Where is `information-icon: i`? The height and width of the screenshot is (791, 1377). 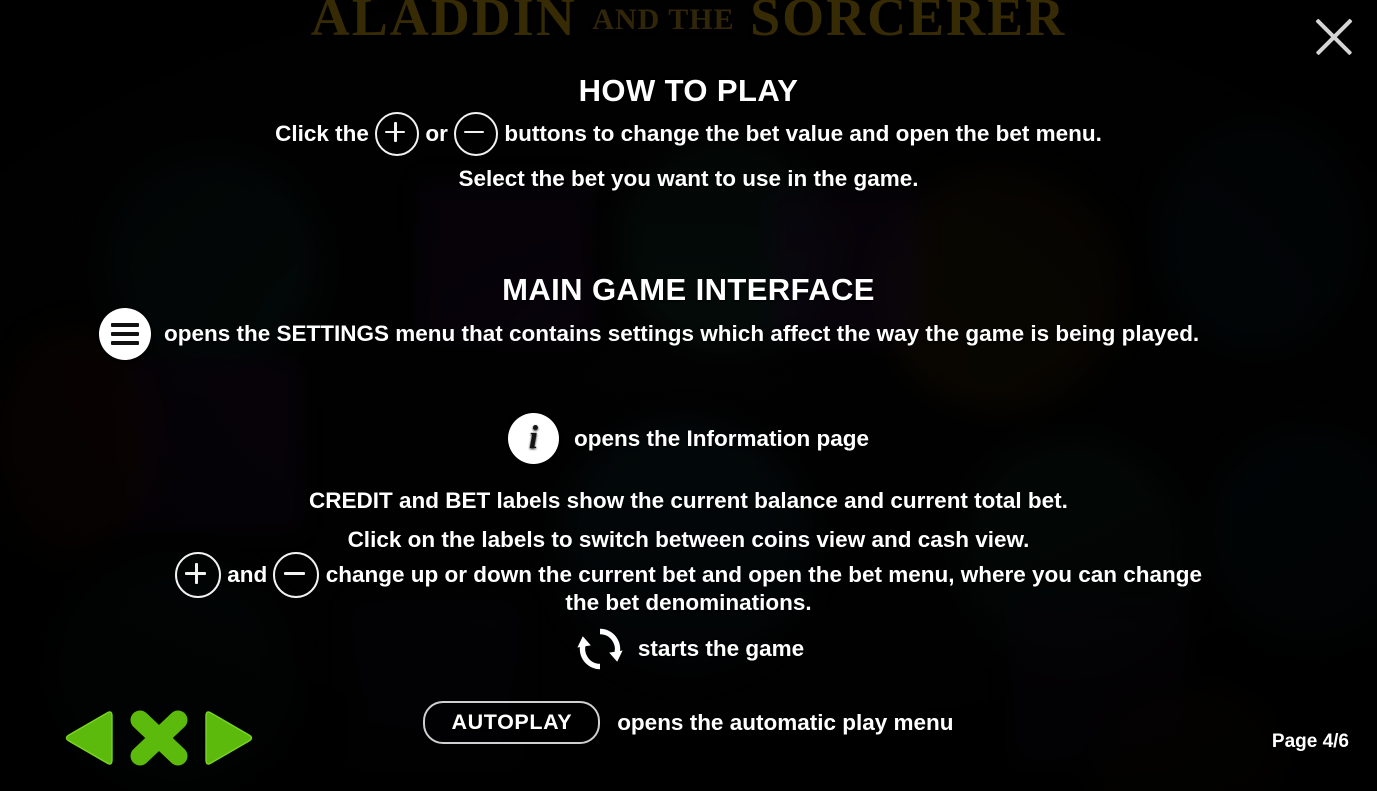 information-icon: i is located at coordinates (533, 438).